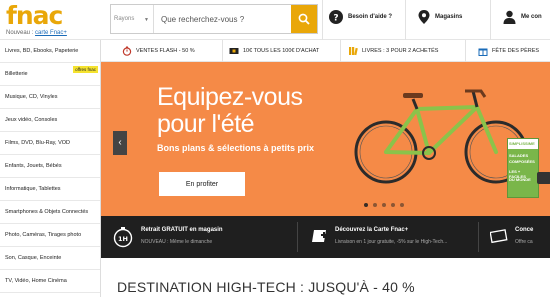  I want to click on account-link: Me con, so click(522, 17).